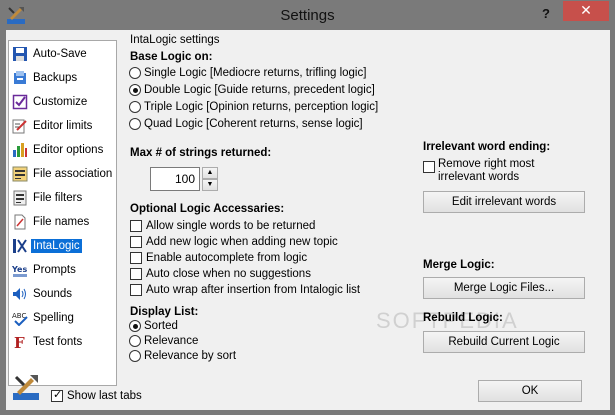  Describe the element at coordinates (171, 341) in the screenshot. I see `radio-label: Relevance` at that location.